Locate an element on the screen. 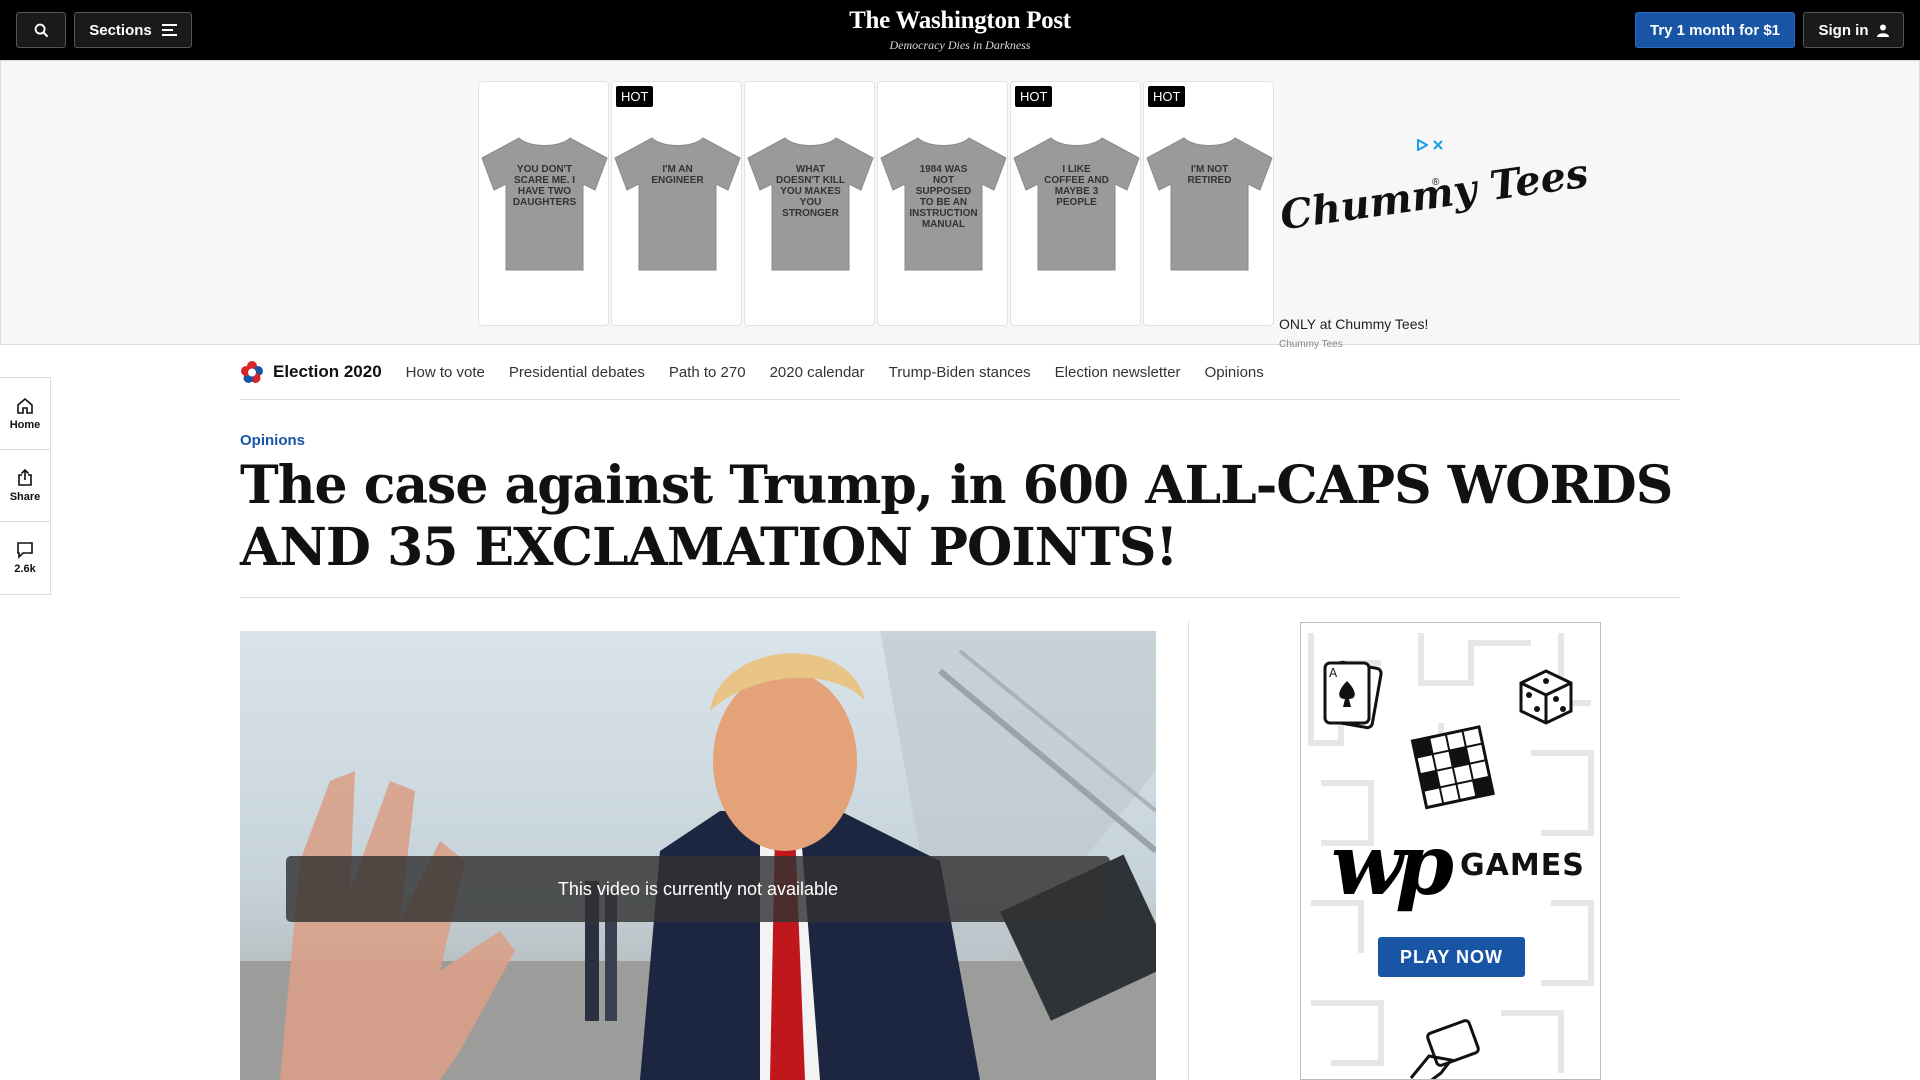  close-icon is located at coordinates (1438, 145).